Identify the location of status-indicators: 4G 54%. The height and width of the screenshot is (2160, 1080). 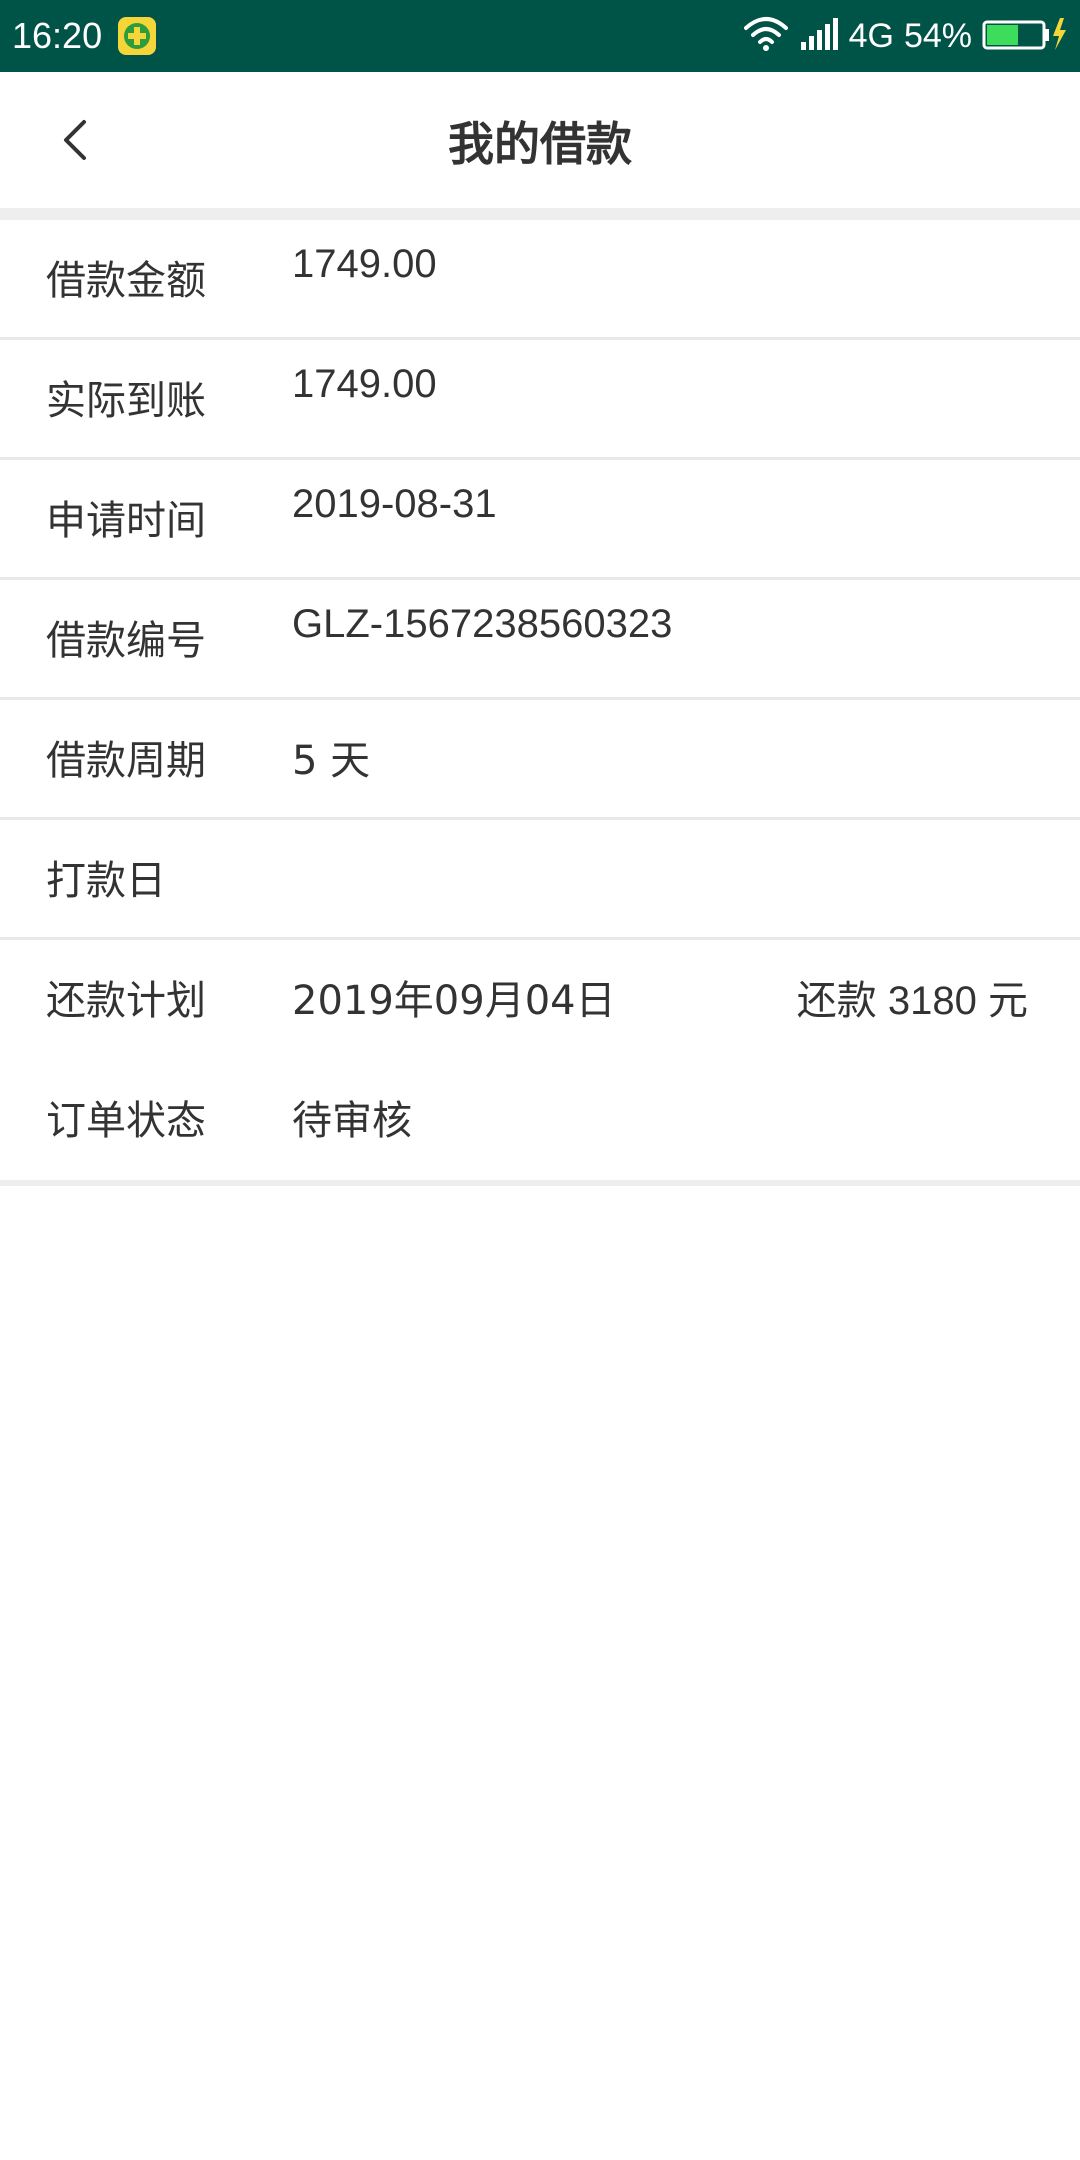
(905, 36).